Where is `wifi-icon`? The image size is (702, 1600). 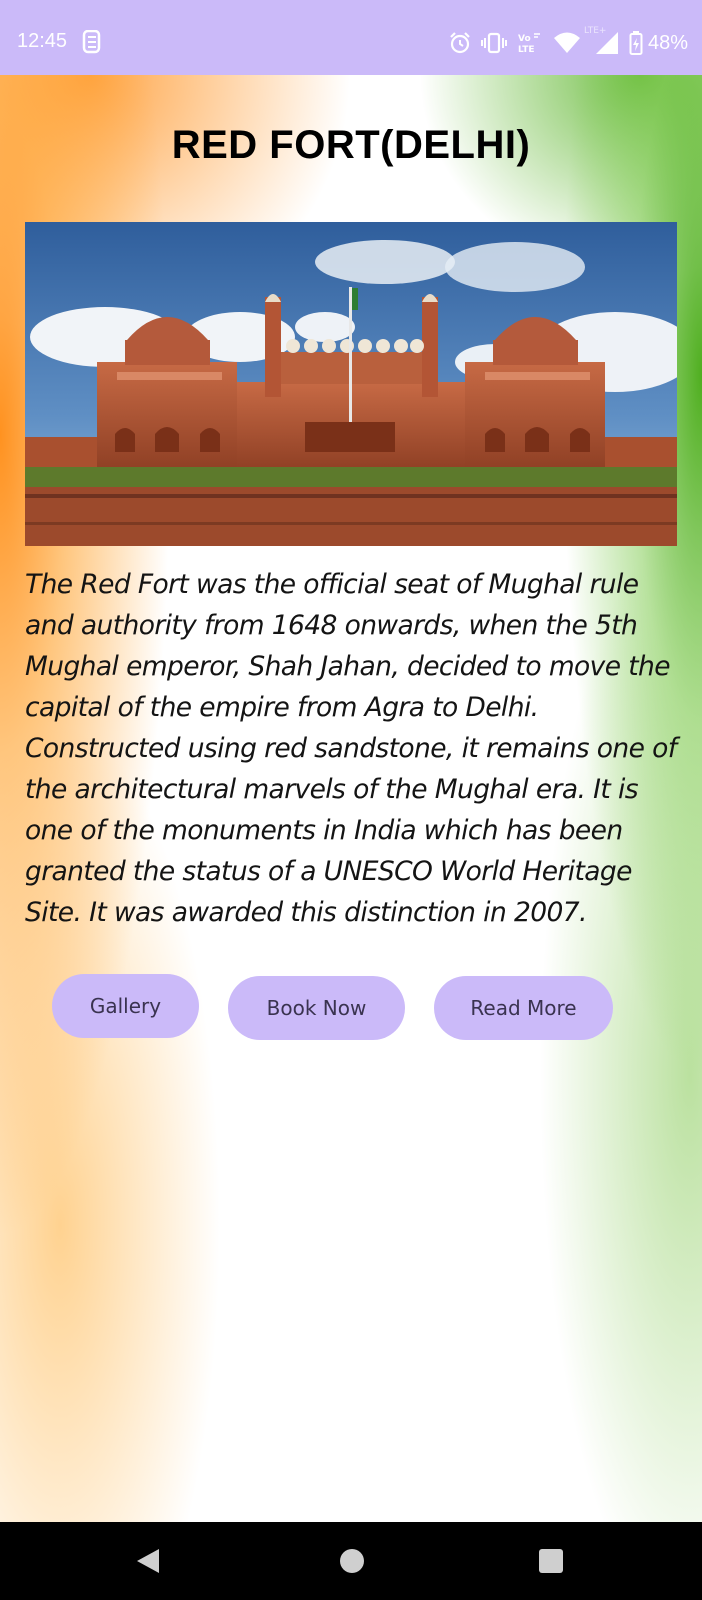
wifi-icon is located at coordinates (566, 42).